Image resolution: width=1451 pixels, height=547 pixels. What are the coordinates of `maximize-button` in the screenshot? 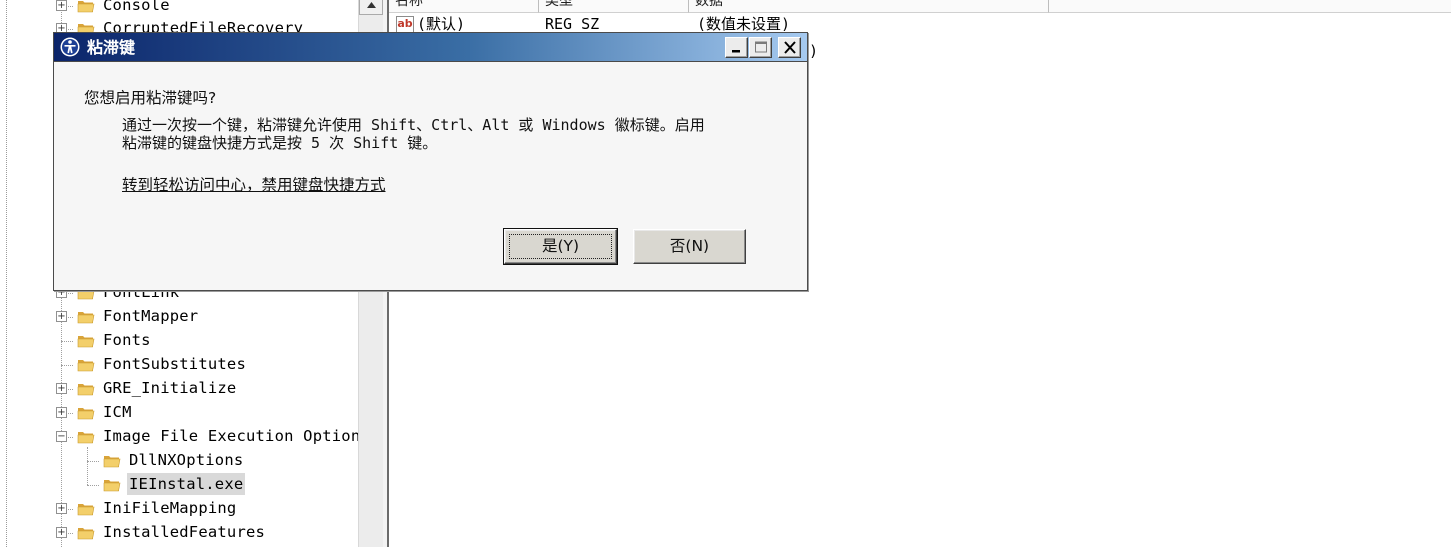 It's located at (760, 47).